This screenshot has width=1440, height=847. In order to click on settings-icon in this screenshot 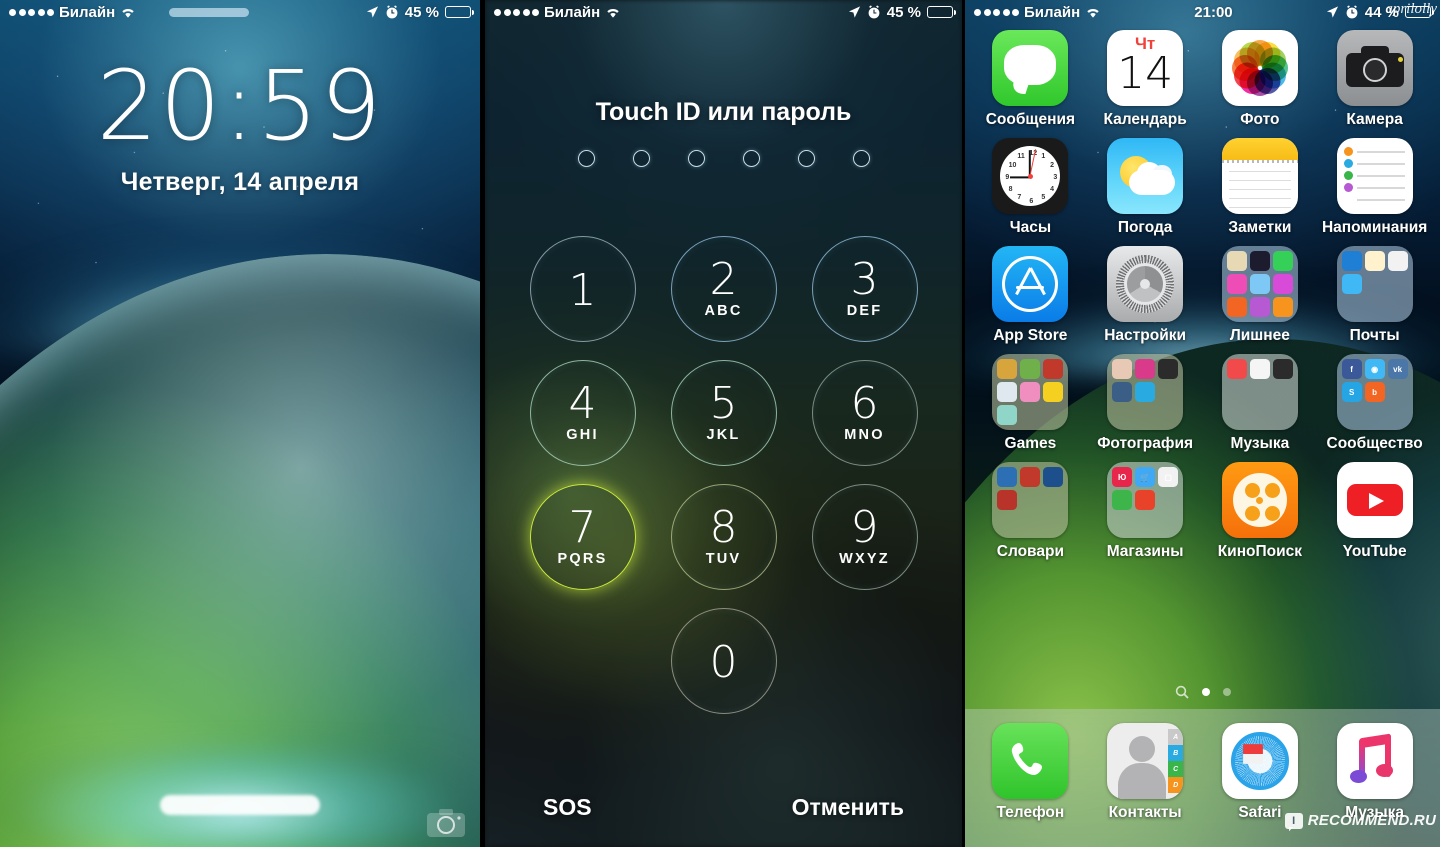, I will do `click(1145, 284)`.